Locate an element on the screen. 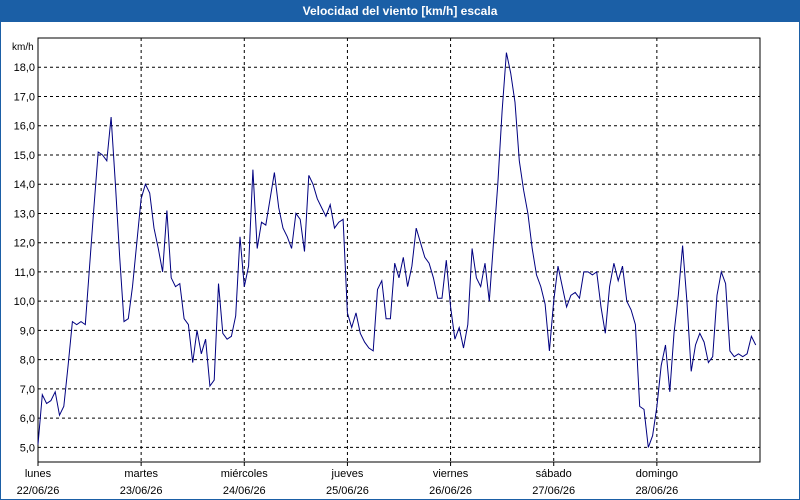  y-tick-label: 10,0 is located at coordinates (24, 302).